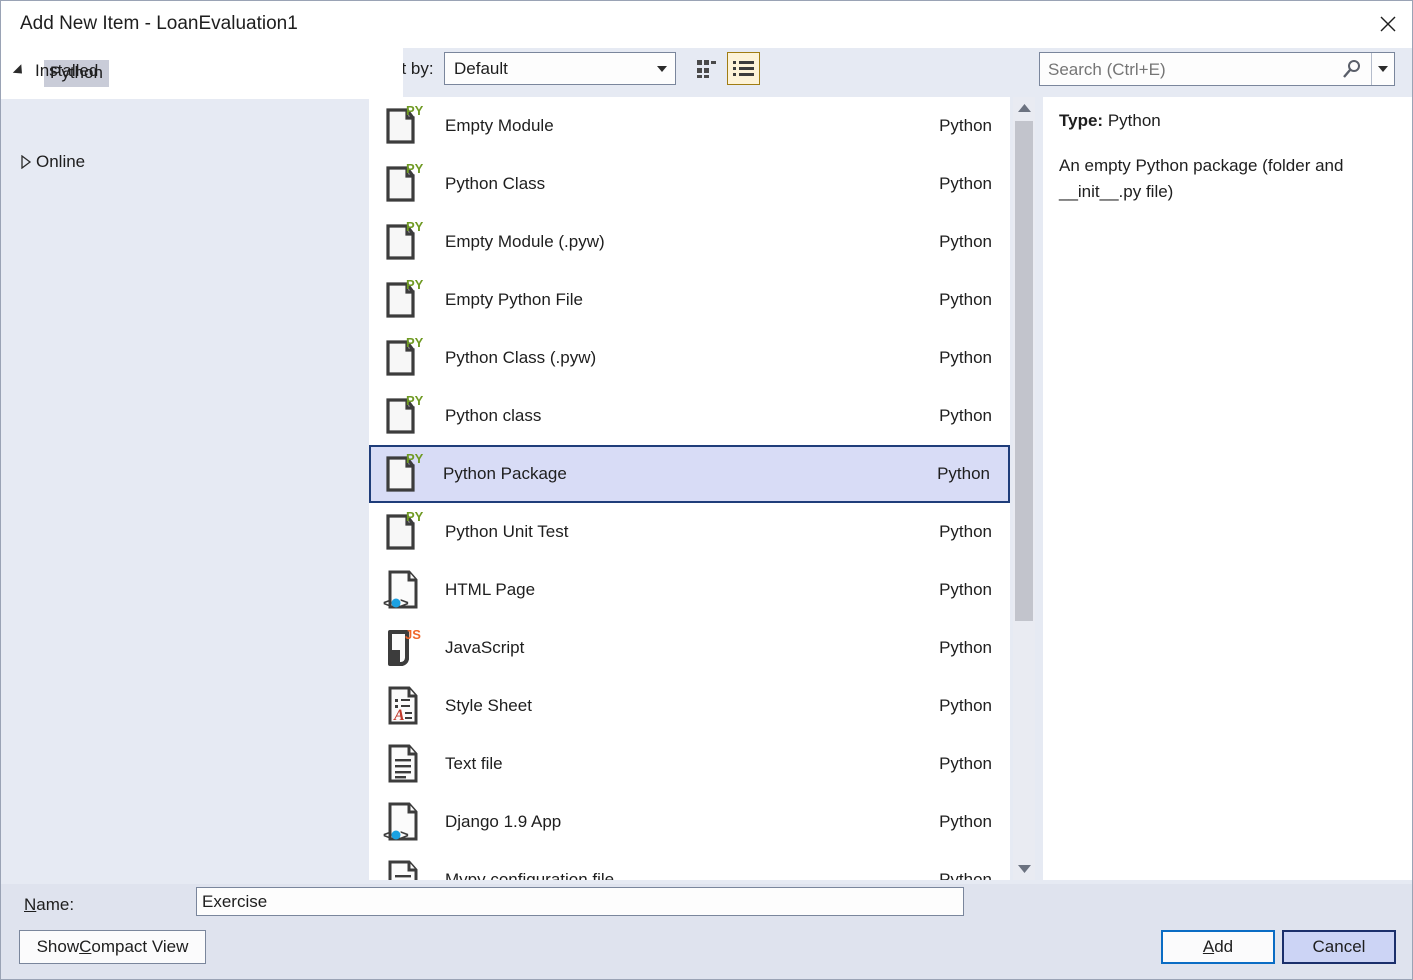 The image size is (1413, 980). I want to click on list-item: PY Python class Python, so click(689, 416).